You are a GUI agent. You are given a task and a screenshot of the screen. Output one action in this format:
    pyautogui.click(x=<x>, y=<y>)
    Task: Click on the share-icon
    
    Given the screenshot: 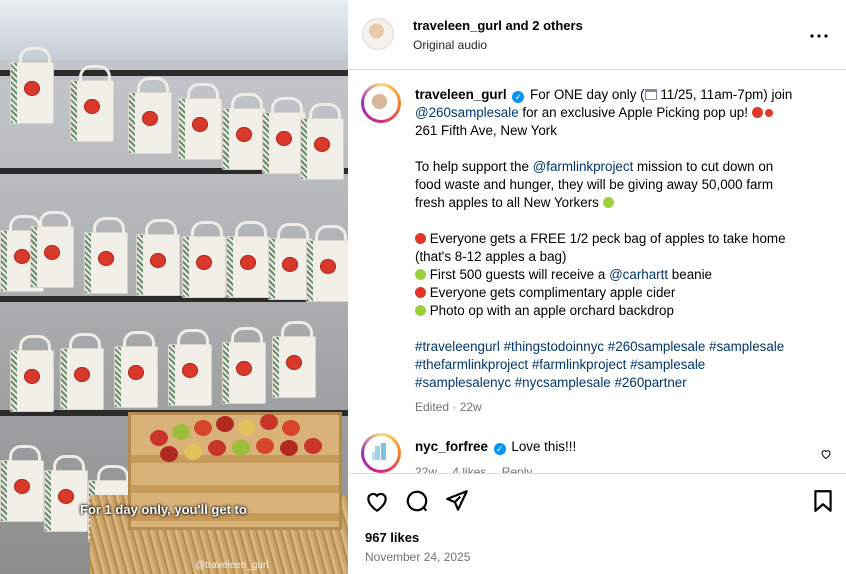 What is the action you would take?
    pyautogui.click(x=457, y=501)
    